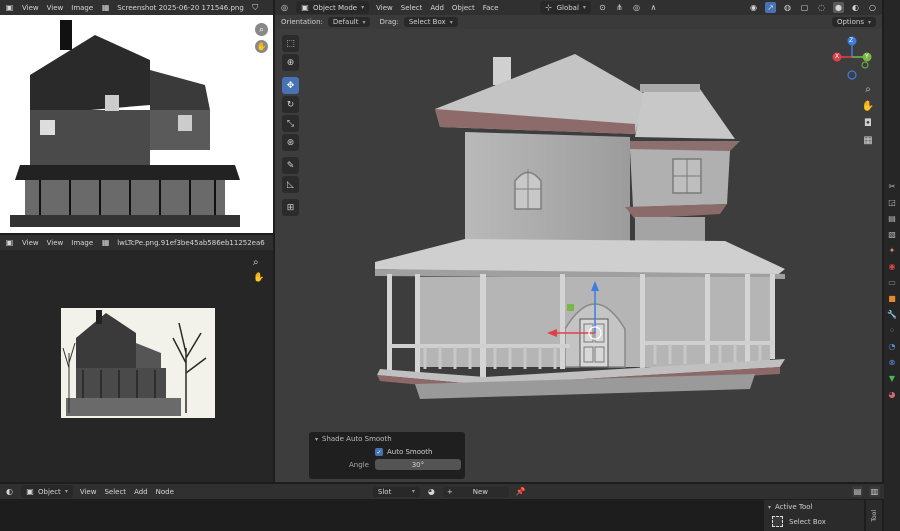 The height and width of the screenshot is (531, 900). I want to click on visibility-icon: ◉, so click(753, 7).